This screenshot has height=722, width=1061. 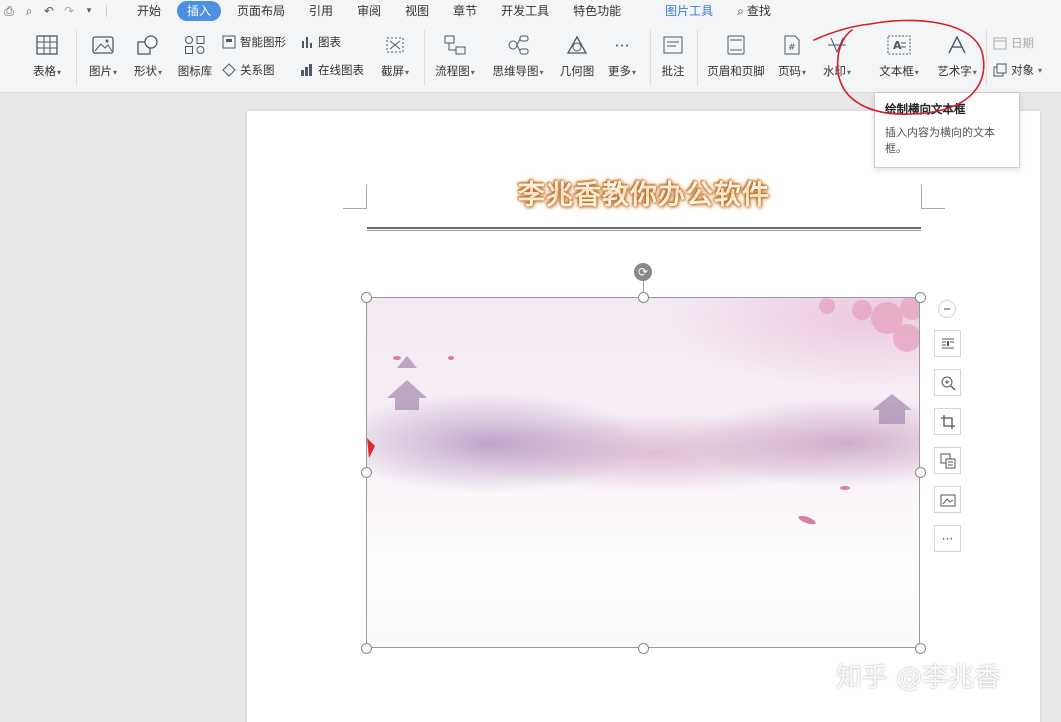 I want to click on table-label: 表格, so click(x=44, y=71).